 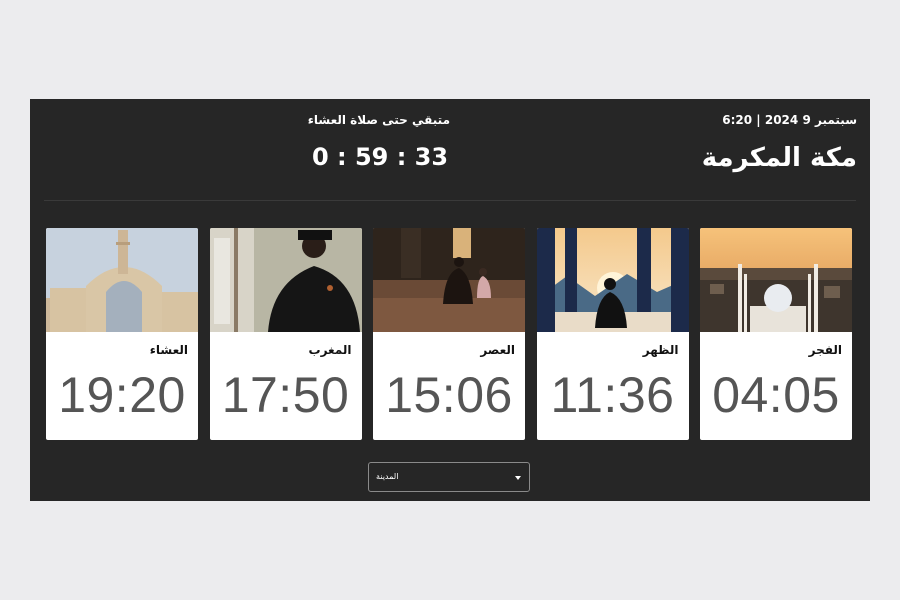 I want to click on city-select-value: المدينة, so click(x=387, y=476).